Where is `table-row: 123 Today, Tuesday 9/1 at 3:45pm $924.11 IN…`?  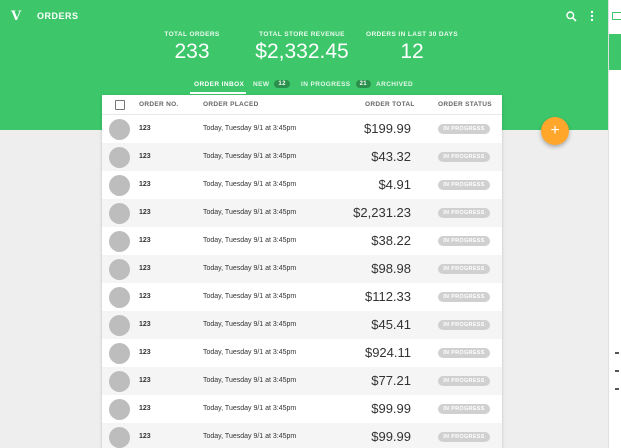 table-row: 123 Today, Tuesday 9/1 at 3:45pm $924.11 IN… is located at coordinates (302, 353).